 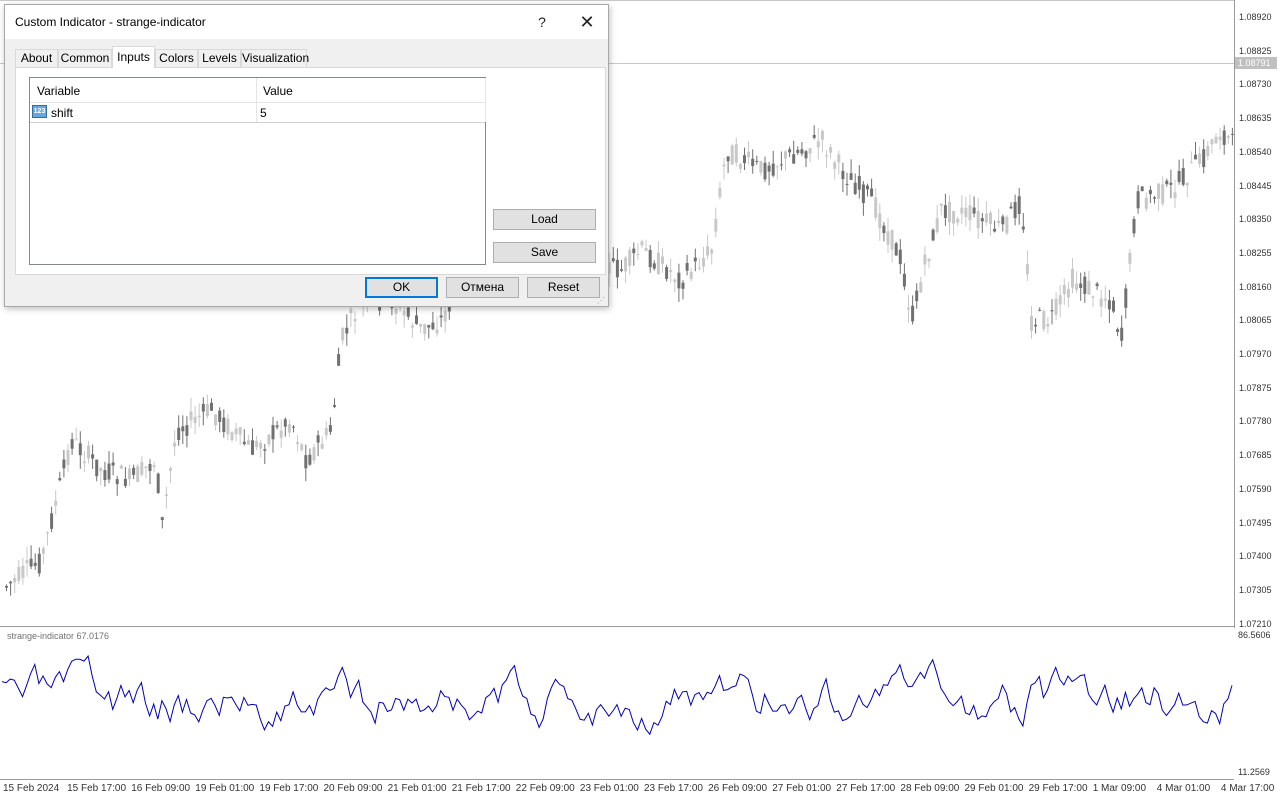 I want to click on save-button: Save, so click(x=544, y=252).